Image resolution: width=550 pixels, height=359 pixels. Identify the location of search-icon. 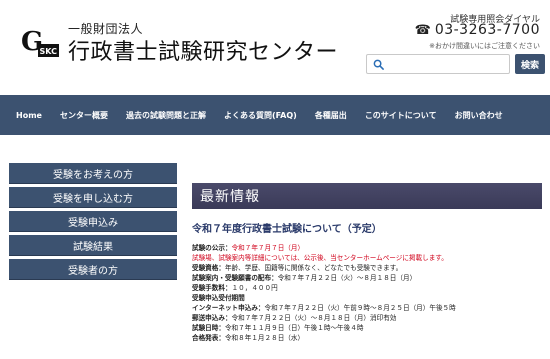
(378, 64).